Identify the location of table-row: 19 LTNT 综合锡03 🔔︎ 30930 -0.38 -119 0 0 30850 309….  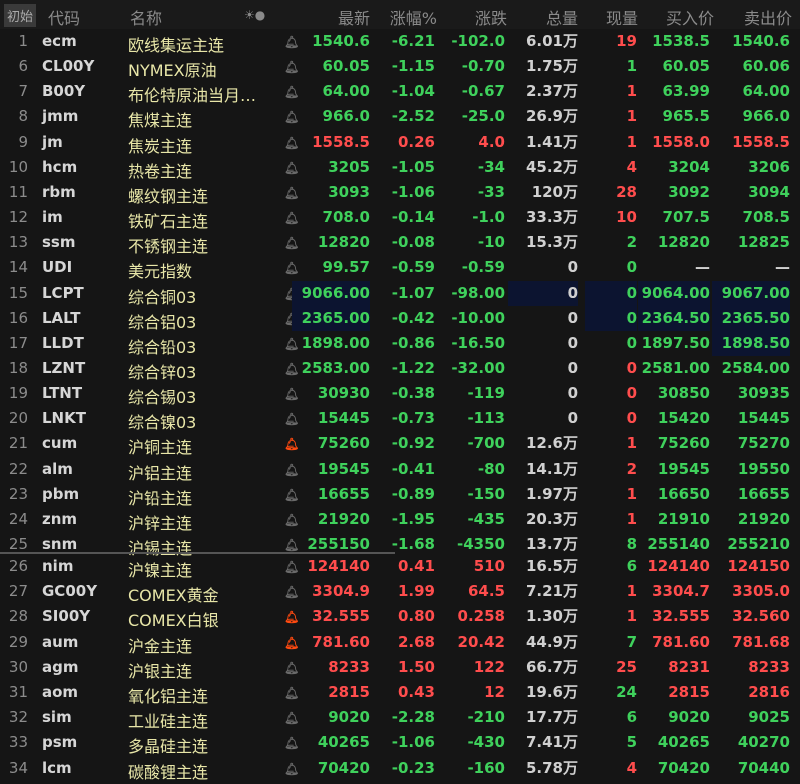
(400, 394).